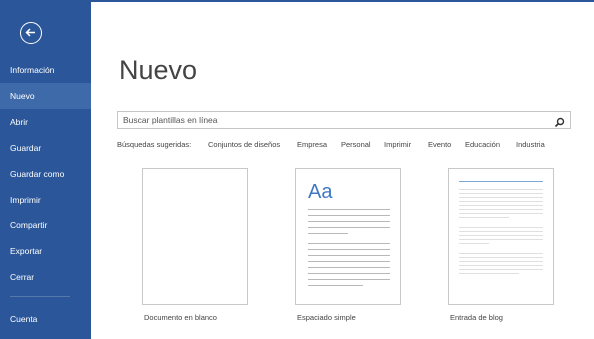 This screenshot has width=594, height=339. I want to click on suggestion-link: Personal, so click(356, 144).